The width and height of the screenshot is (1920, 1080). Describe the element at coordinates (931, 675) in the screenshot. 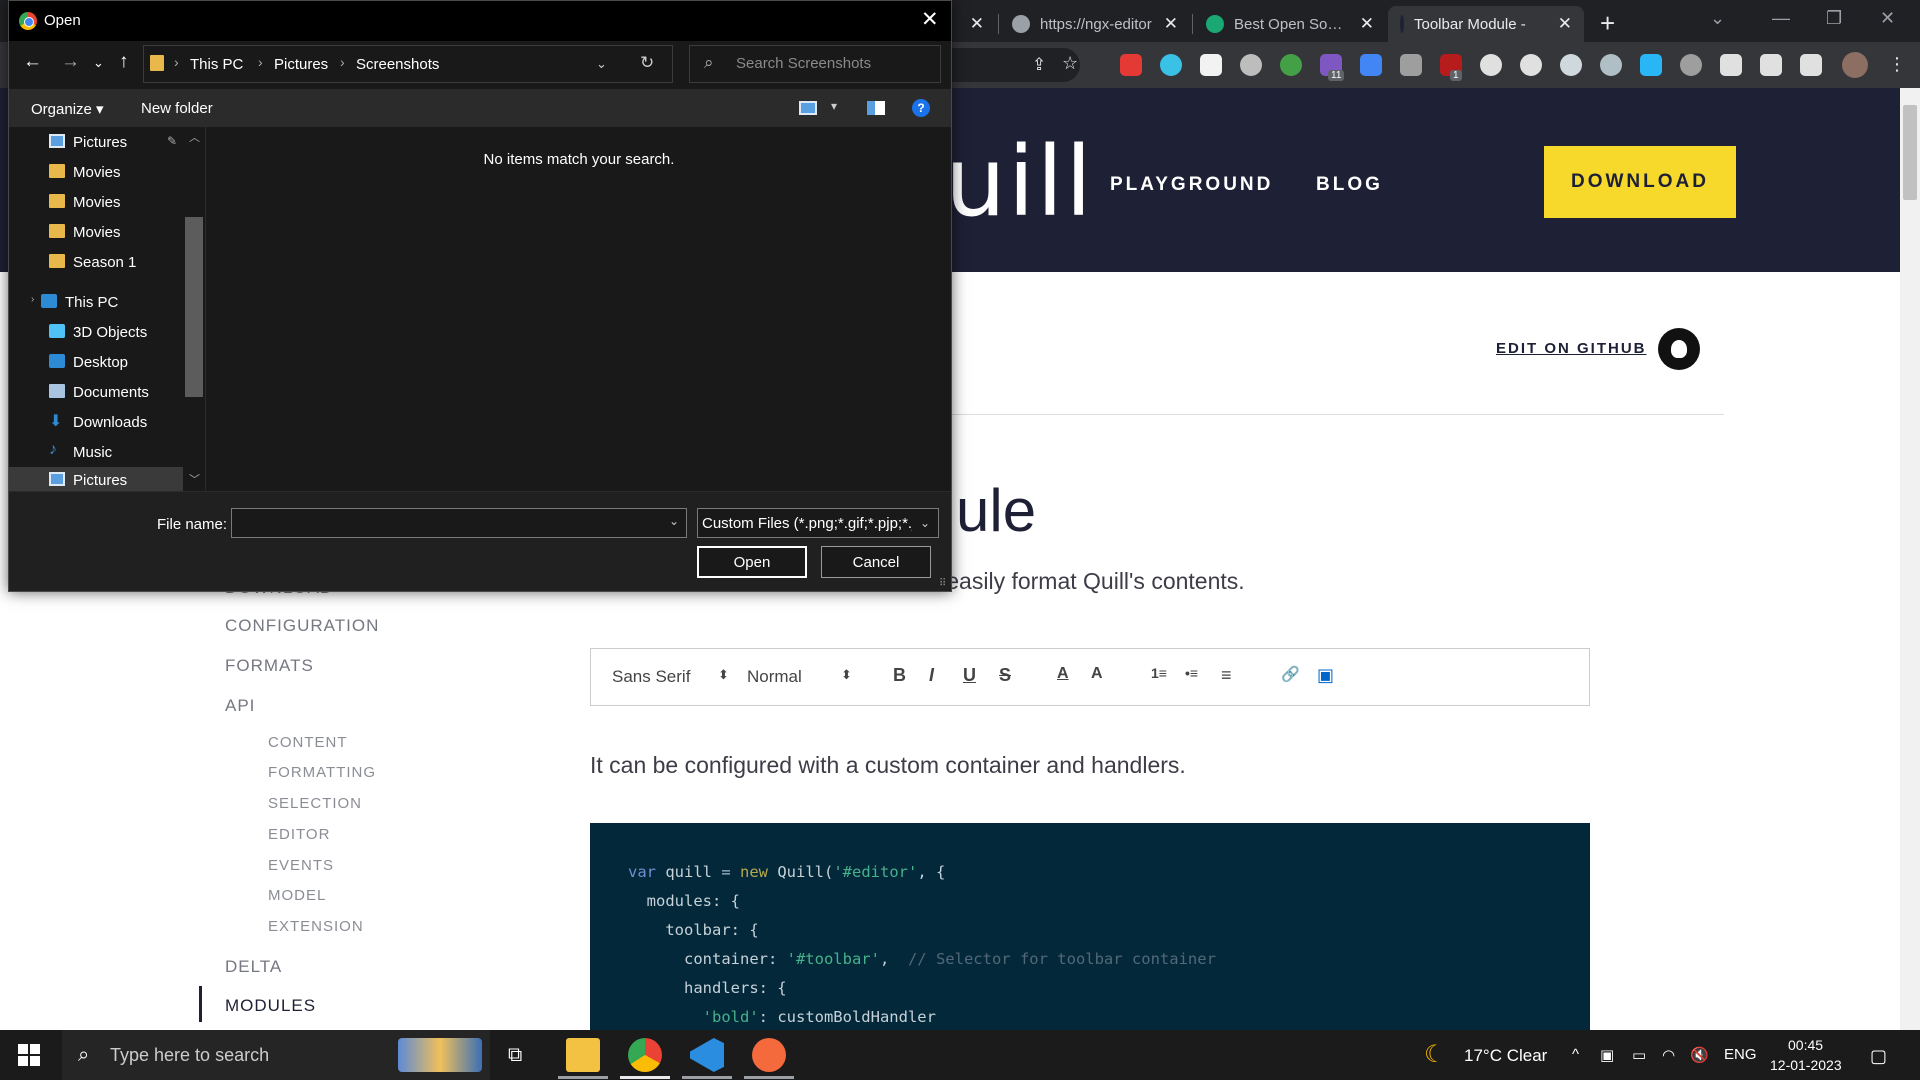

I see `italic-icon: I` at that location.